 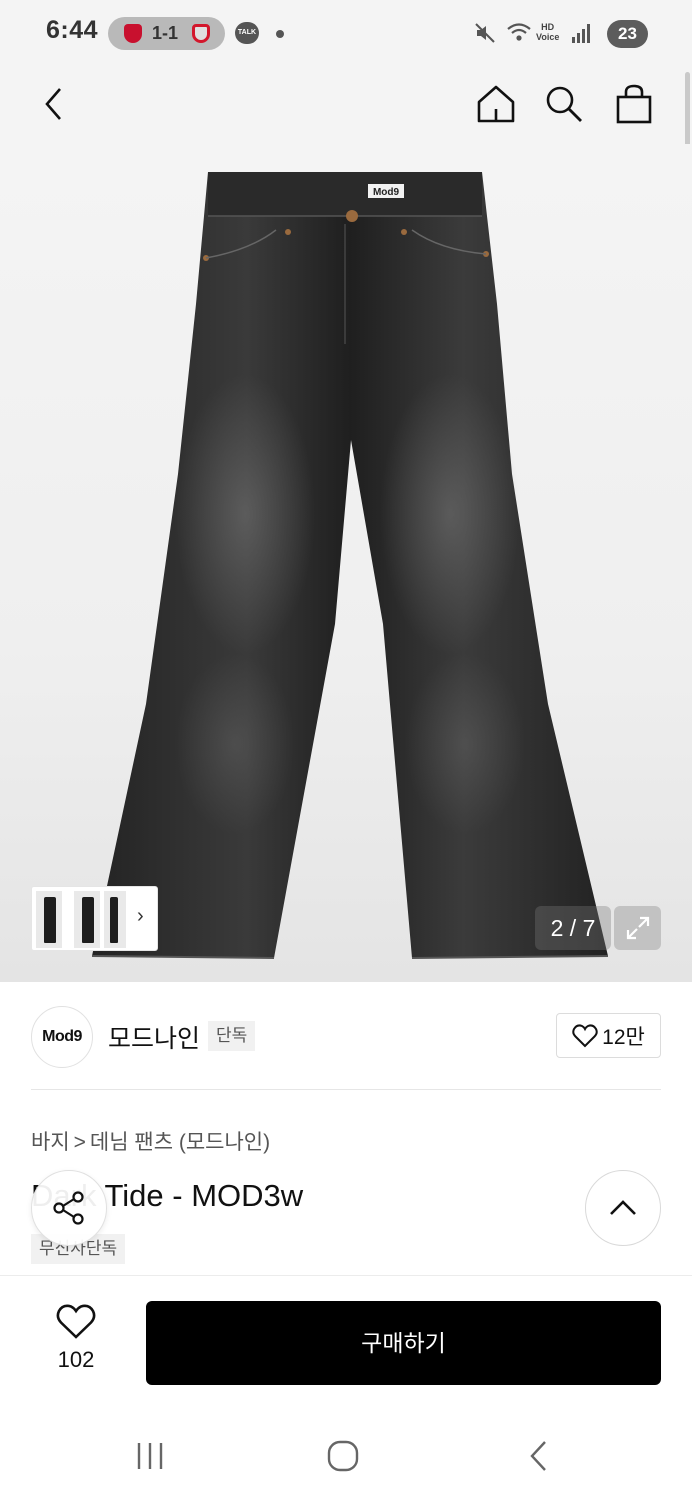 I want to click on back-button, so click(x=54, y=104).